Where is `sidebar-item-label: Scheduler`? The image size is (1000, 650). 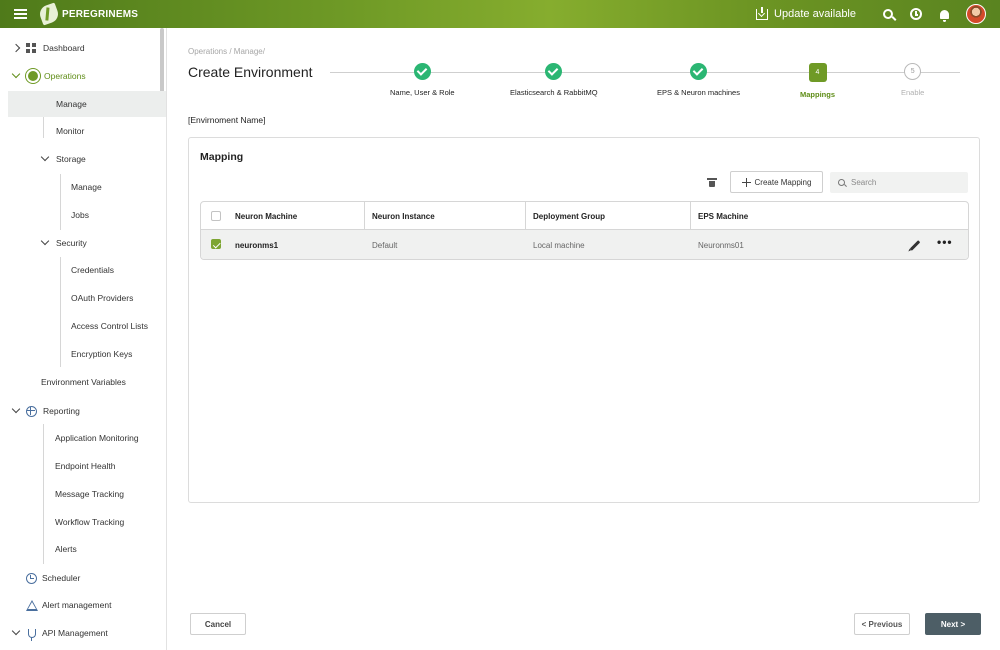
sidebar-item-label: Scheduler is located at coordinates (61, 578).